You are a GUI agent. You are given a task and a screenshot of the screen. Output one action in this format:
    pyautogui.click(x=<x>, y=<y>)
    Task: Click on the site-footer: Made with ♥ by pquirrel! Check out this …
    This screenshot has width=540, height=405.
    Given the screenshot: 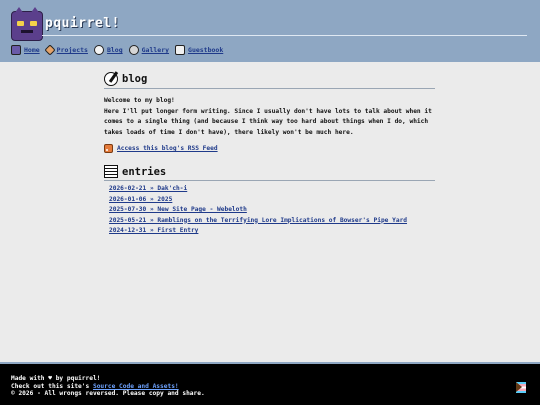 What is the action you would take?
    pyautogui.click(x=270, y=383)
    